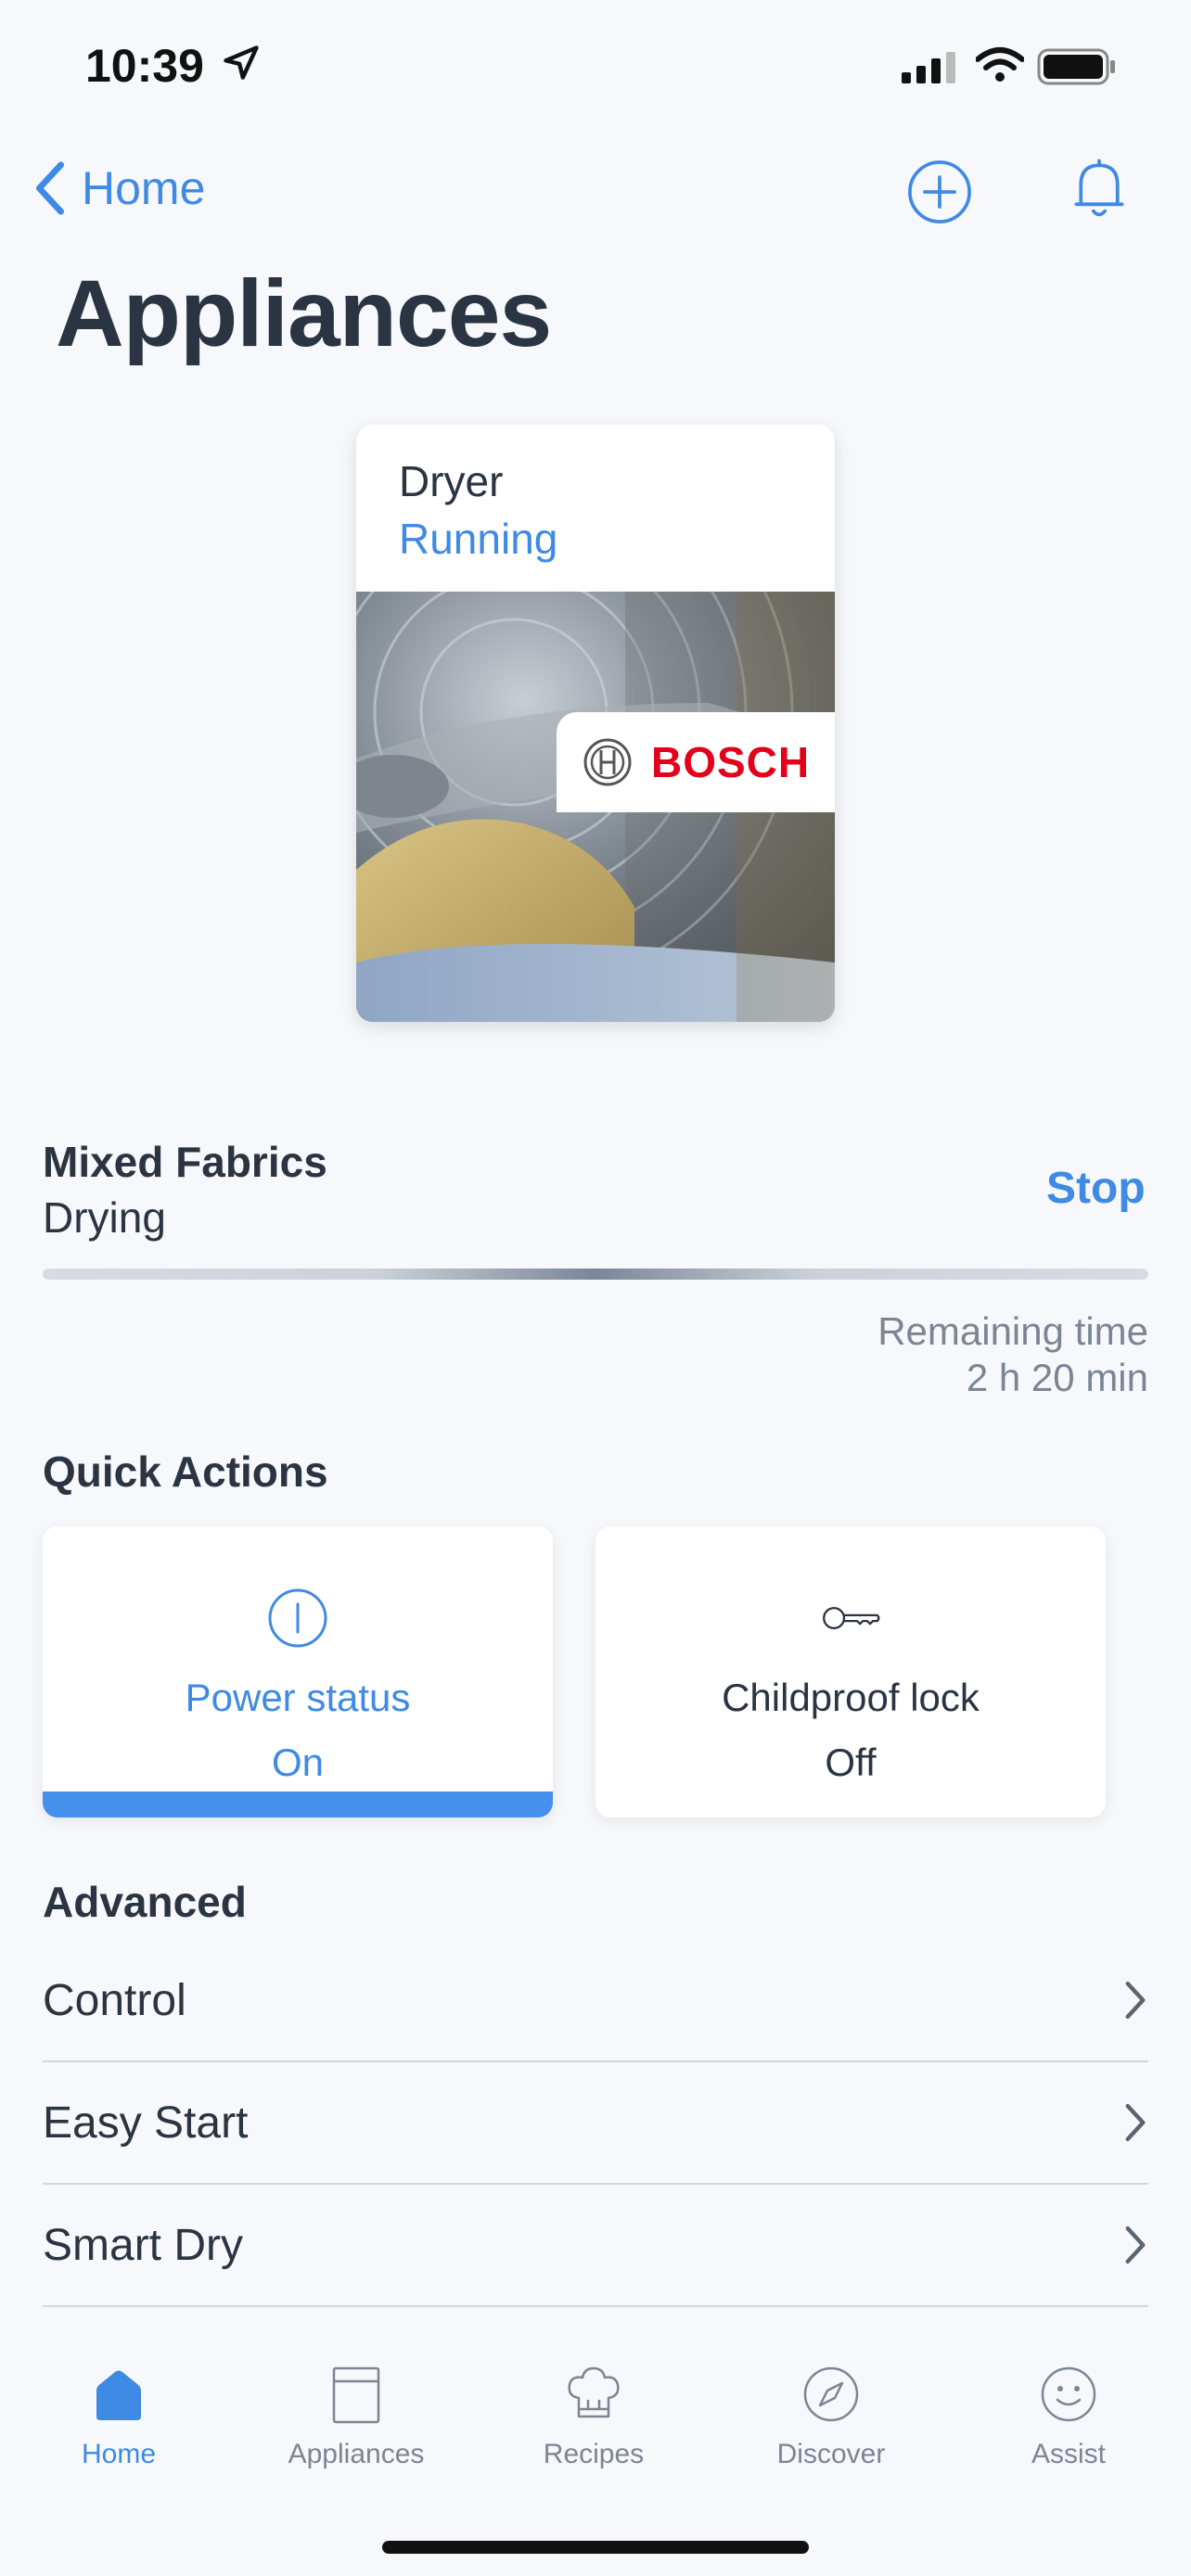 The width and height of the screenshot is (1191, 2576). I want to click on tab-label: Home, so click(119, 2454).